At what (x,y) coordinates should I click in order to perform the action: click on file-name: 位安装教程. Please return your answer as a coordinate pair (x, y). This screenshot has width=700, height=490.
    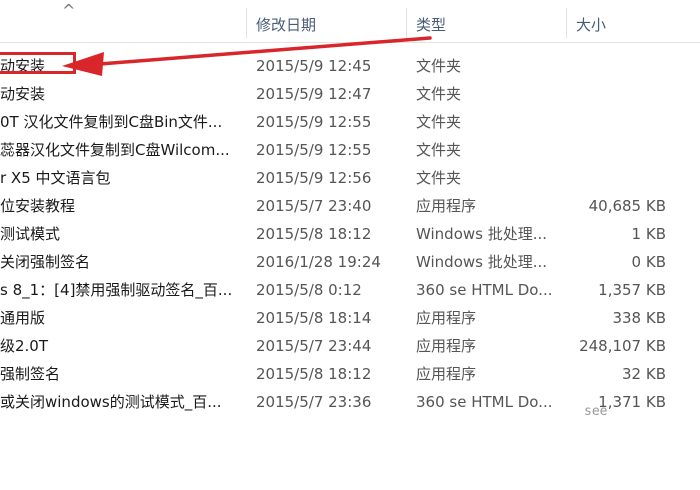
    Looking at the image, I should click on (38, 206).